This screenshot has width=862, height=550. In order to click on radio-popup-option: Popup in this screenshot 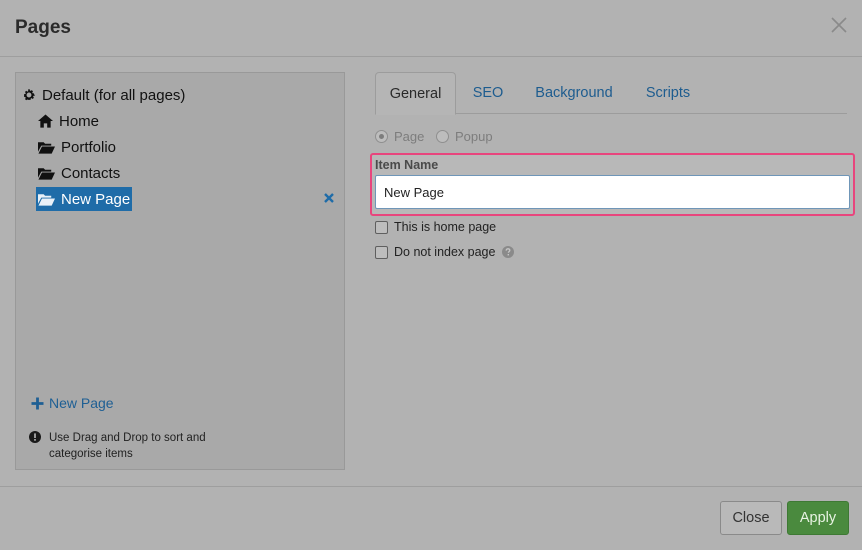, I will do `click(464, 136)`.